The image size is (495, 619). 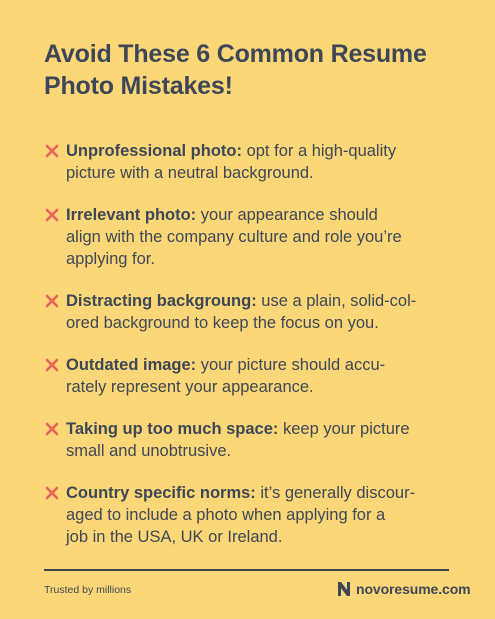 I want to click on brand-name: novoresume.com, so click(x=413, y=589).